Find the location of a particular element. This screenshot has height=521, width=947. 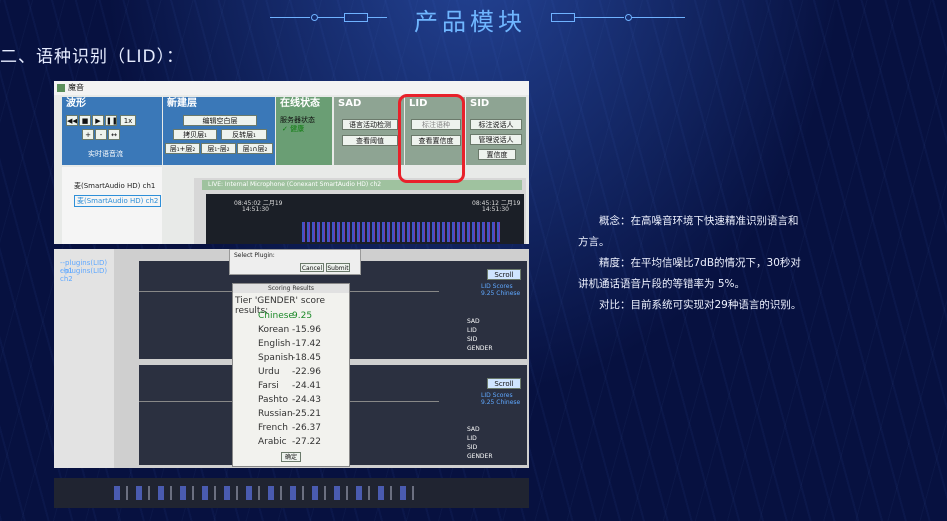

score-language: Arabic is located at coordinates (272, 442).